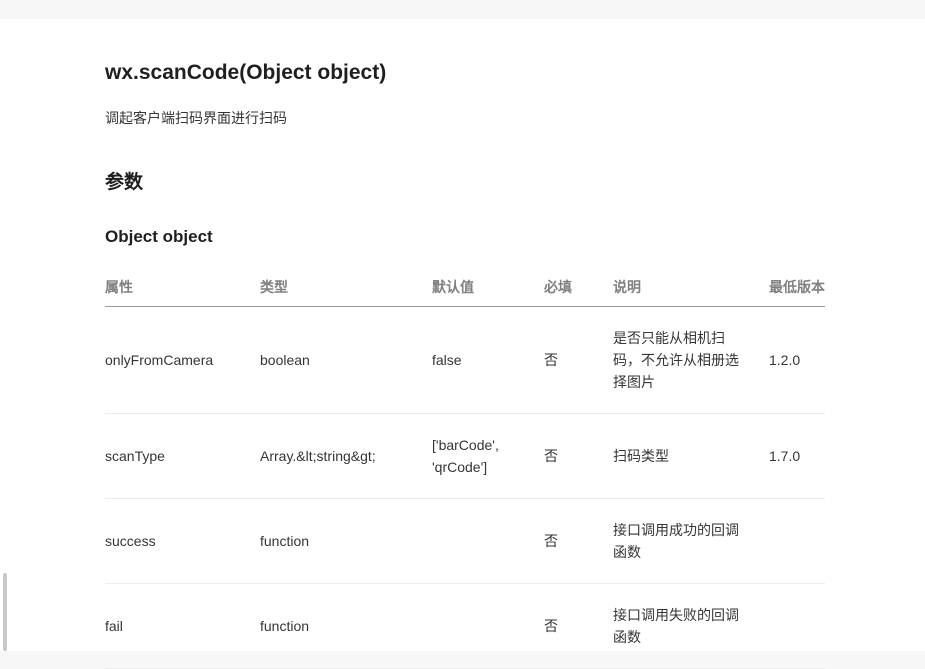 This screenshot has width=925, height=669. Describe the element at coordinates (159, 236) in the screenshot. I see `subsection-title-object: Object object` at that location.